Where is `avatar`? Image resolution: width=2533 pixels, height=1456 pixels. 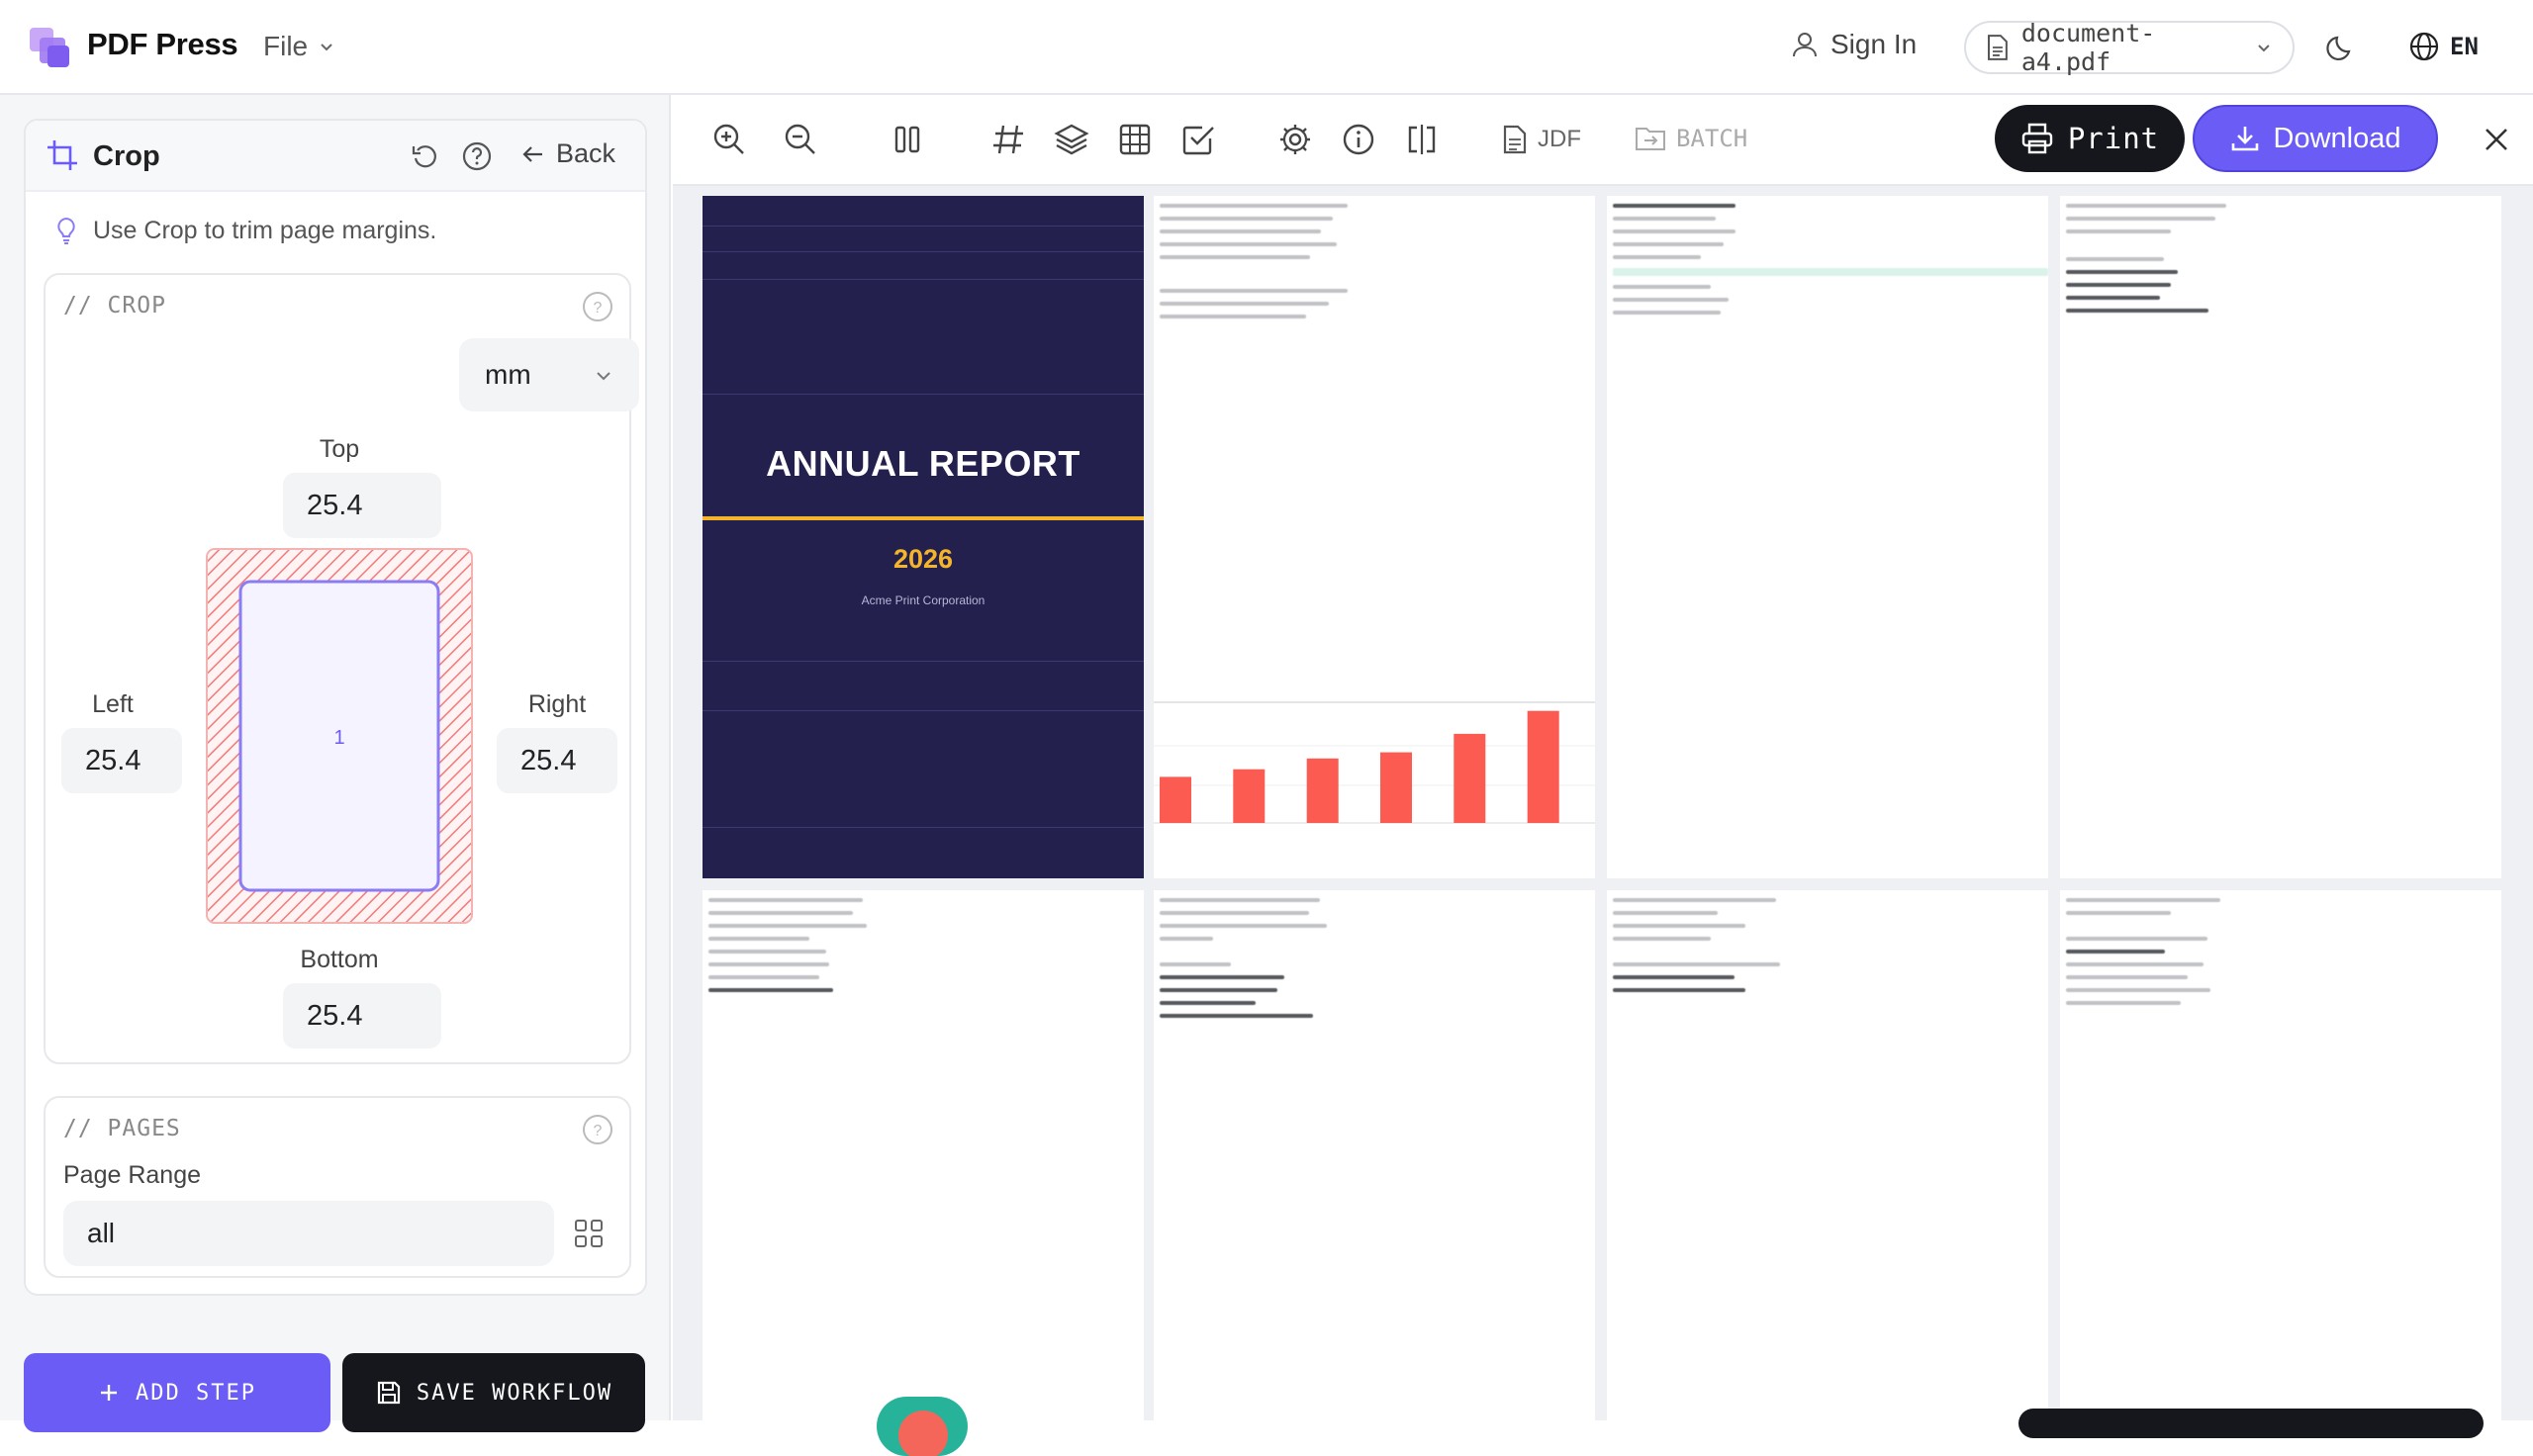
avatar is located at coordinates (922, 1426).